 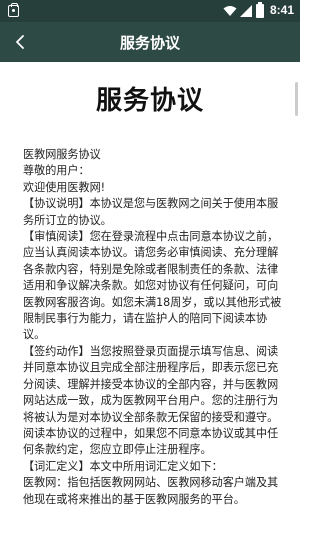 What do you see at coordinates (151, 212) in the screenshot?
I see `paragraph: 【协议说明】本协议是您与医教网之间关于使用本服务所订立的协议。` at bounding box center [151, 212].